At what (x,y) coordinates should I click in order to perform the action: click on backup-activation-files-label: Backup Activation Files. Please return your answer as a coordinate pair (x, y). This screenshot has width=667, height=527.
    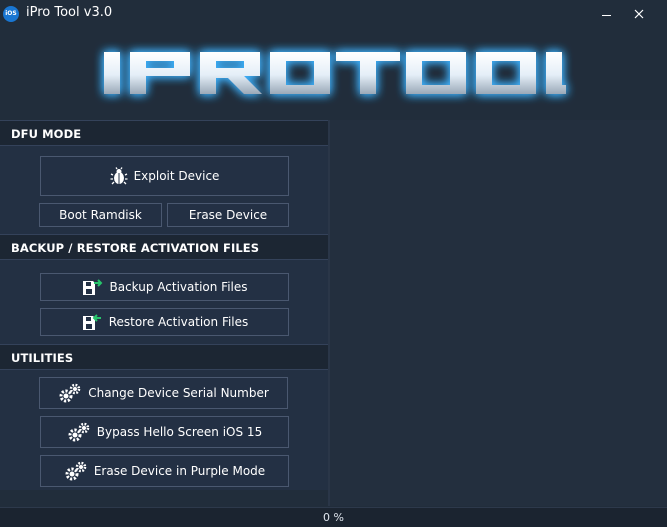
    Looking at the image, I should click on (178, 287).